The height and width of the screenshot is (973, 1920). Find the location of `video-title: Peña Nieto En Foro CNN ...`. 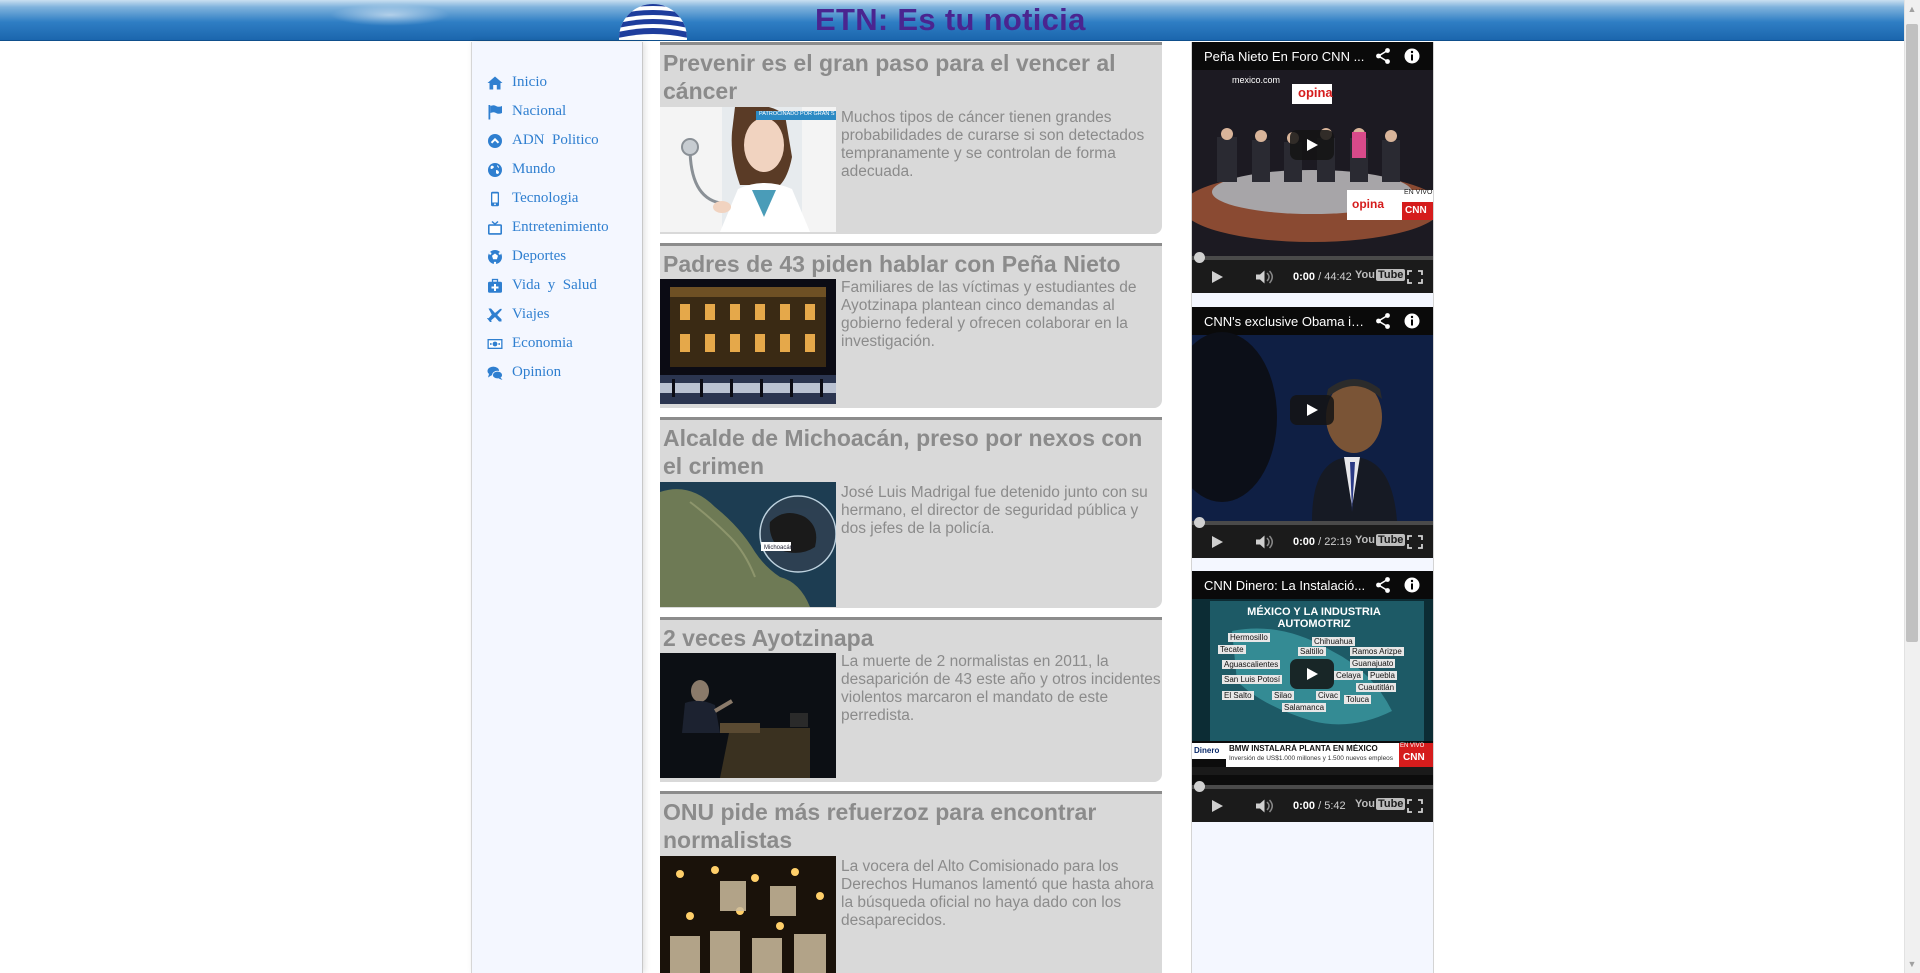

video-title: Peña Nieto En Foro CNN ... is located at coordinates (1286, 56).